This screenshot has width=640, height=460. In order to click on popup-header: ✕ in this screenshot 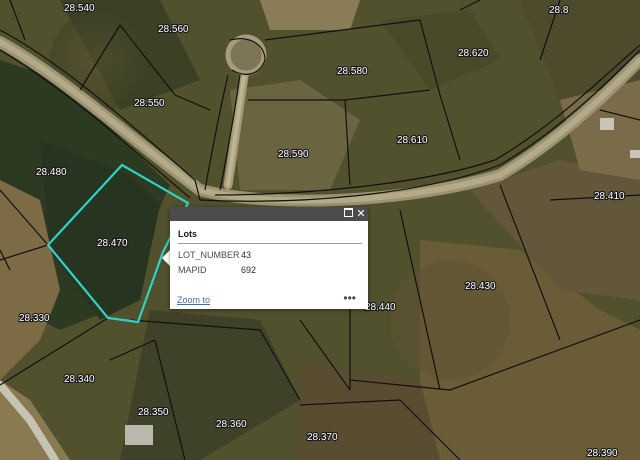, I will do `click(269, 214)`.